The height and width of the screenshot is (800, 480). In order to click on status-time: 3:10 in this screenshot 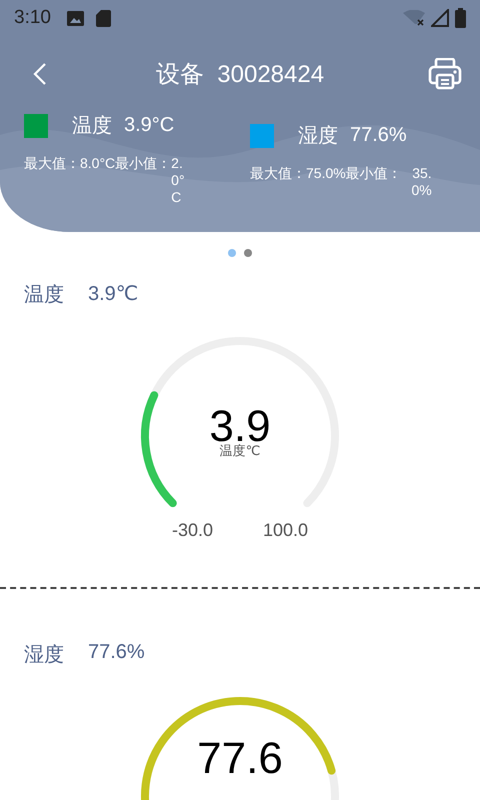, I will do `click(32, 18)`.